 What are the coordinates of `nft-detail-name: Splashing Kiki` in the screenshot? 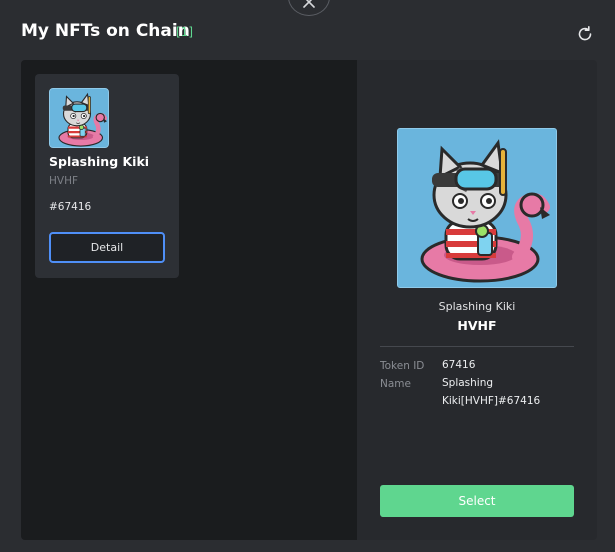 It's located at (477, 306).